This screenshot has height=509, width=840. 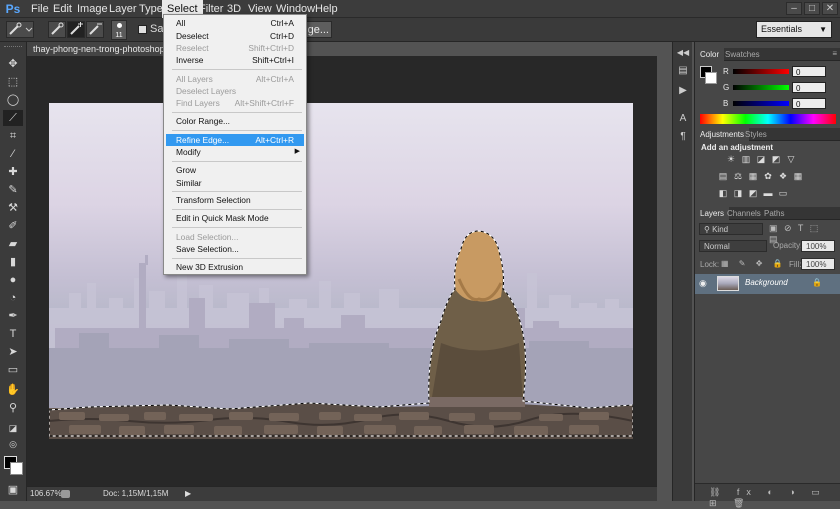 What do you see at coordinates (13, 190) in the screenshot?
I see `brush-tool-icon: ✎` at bounding box center [13, 190].